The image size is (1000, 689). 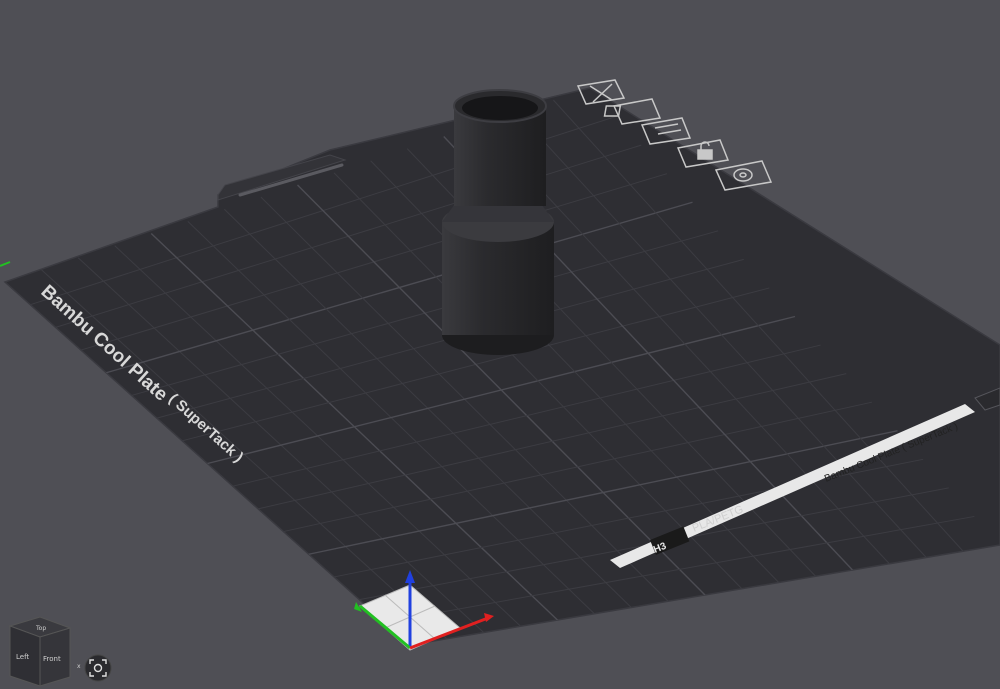 I want to click on view-cube: Top Left Front x, so click(x=44, y=651).